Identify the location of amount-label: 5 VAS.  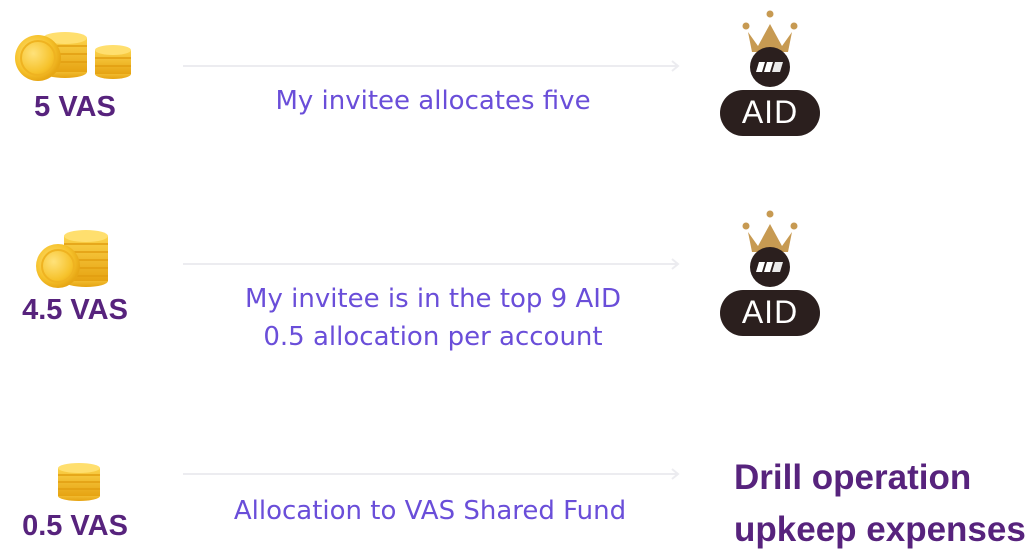
(75, 107).